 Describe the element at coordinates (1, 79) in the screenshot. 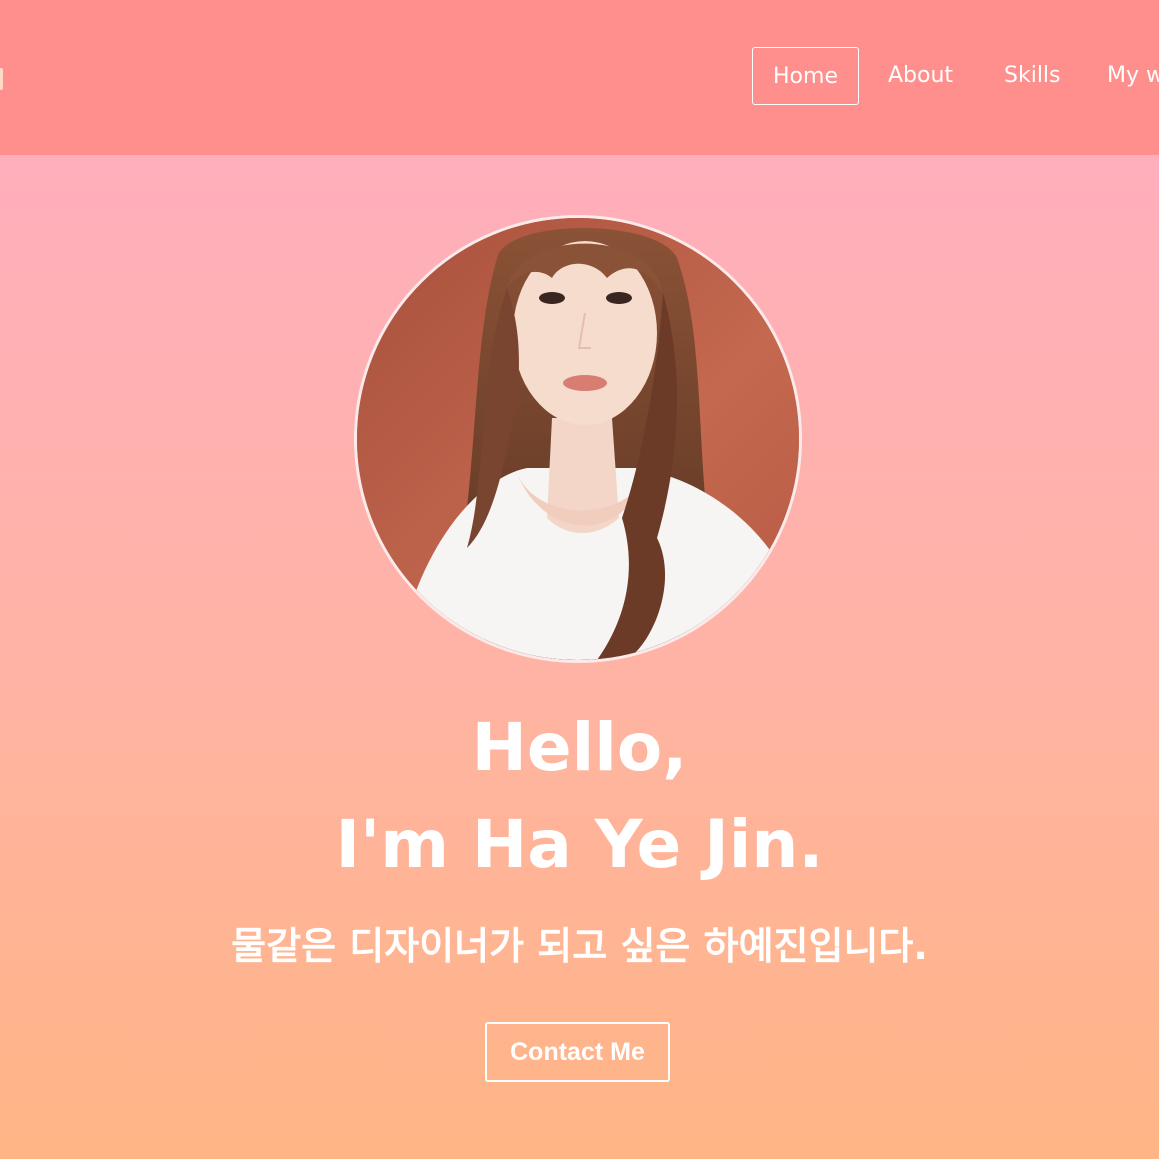

I see `logo-edge` at that location.